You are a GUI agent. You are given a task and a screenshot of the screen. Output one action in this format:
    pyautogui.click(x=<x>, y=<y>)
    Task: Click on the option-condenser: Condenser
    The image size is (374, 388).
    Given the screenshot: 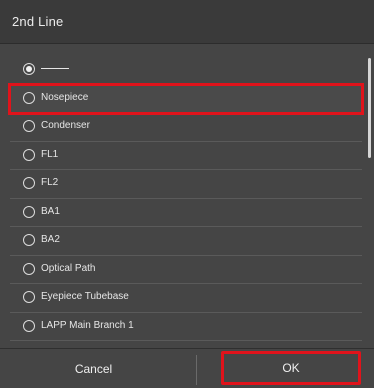 What is the action you would take?
    pyautogui.click(x=186, y=127)
    